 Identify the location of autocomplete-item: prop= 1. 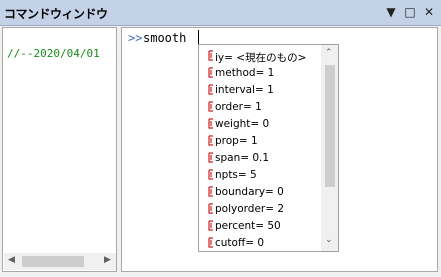
(261, 141).